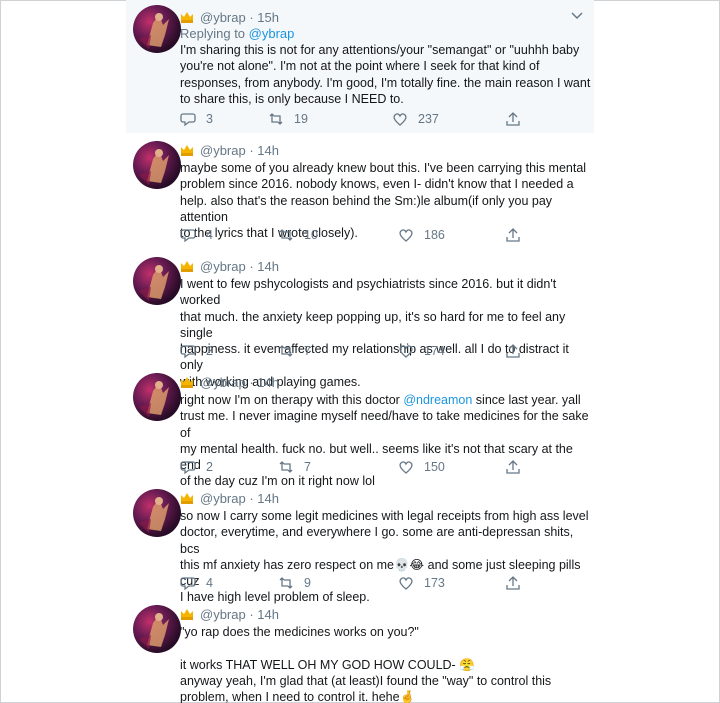 The width and height of the screenshot is (720, 703). I want to click on reply-to-link: @ybrap, so click(272, 33).